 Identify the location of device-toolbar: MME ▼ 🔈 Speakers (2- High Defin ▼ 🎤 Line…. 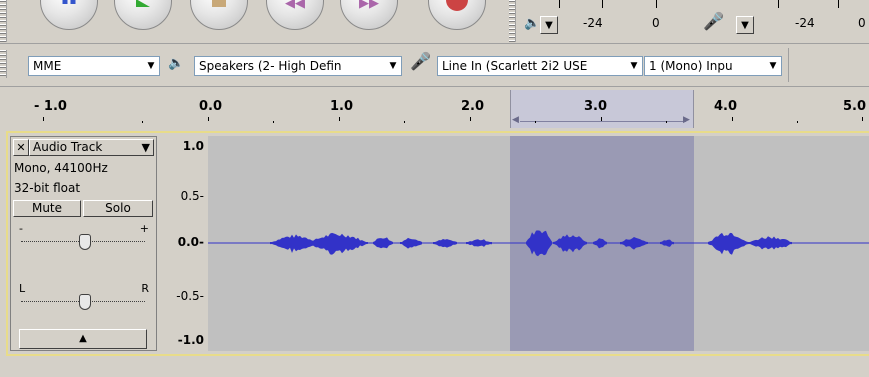
(434, 64).